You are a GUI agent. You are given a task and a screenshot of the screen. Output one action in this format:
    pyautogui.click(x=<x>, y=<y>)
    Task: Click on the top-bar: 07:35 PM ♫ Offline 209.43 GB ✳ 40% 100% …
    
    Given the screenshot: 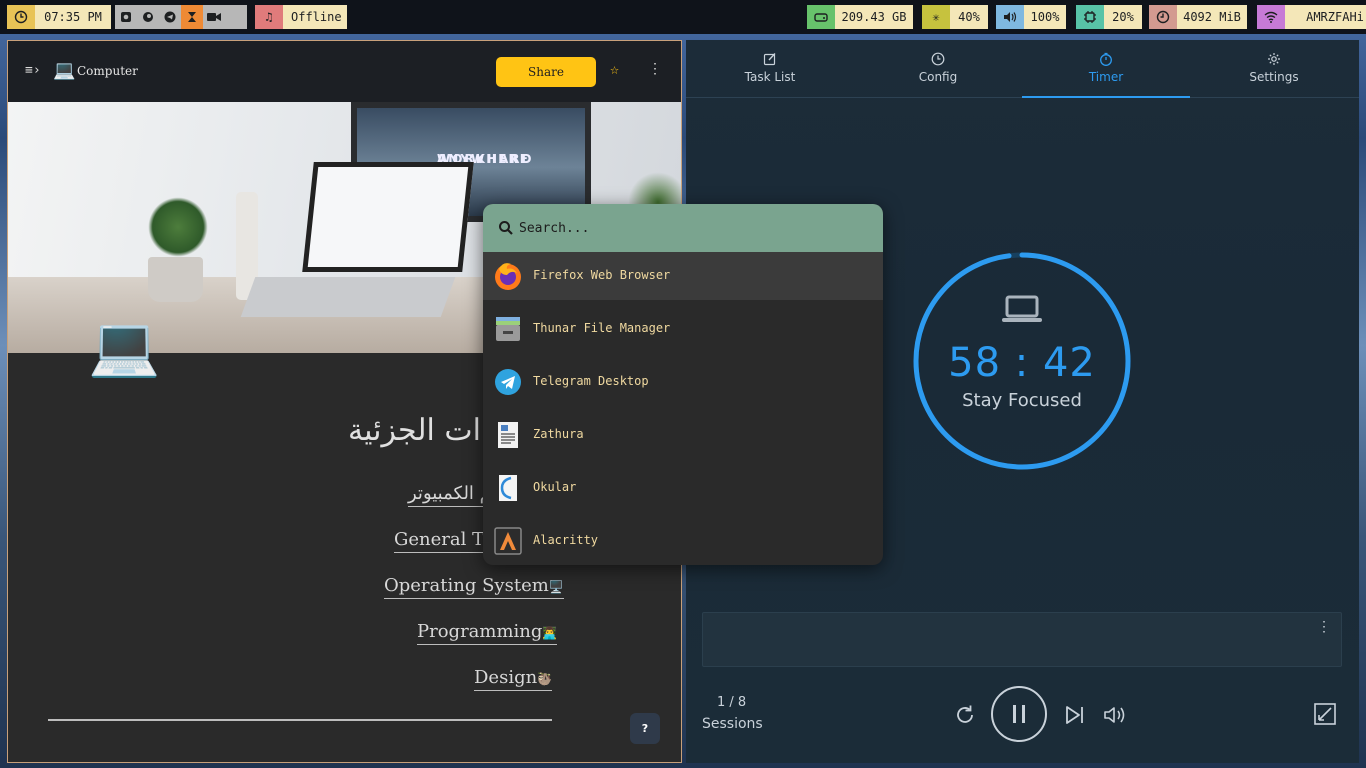 What is the action you would take?
    pyautogui.click(x=683, y=17)
    